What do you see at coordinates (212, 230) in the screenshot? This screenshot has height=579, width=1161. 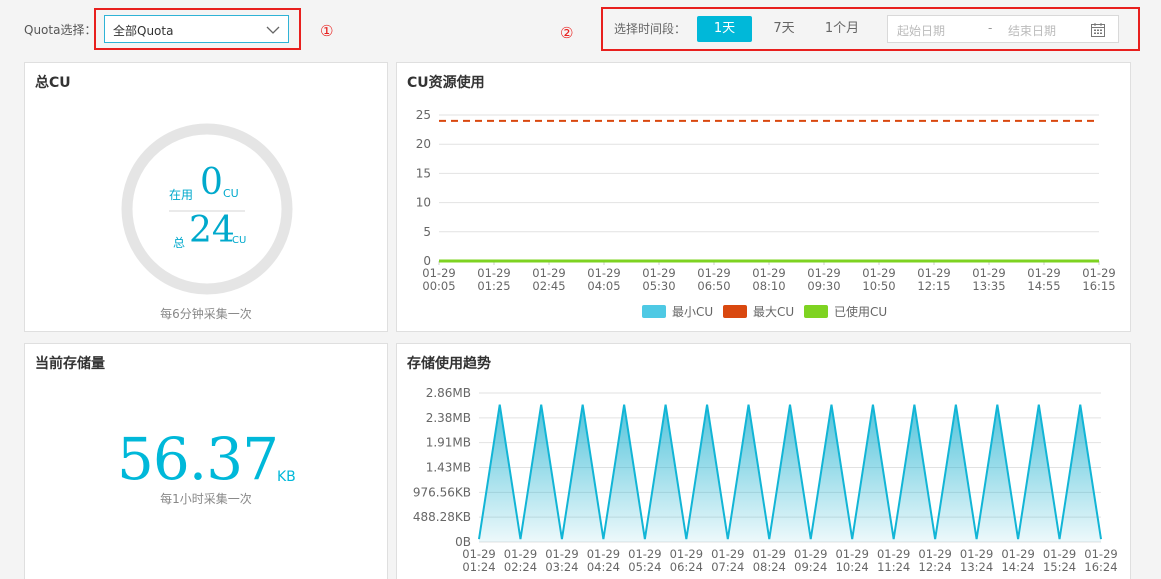 I see `total-value: 24` at bounding box center [212, 230].